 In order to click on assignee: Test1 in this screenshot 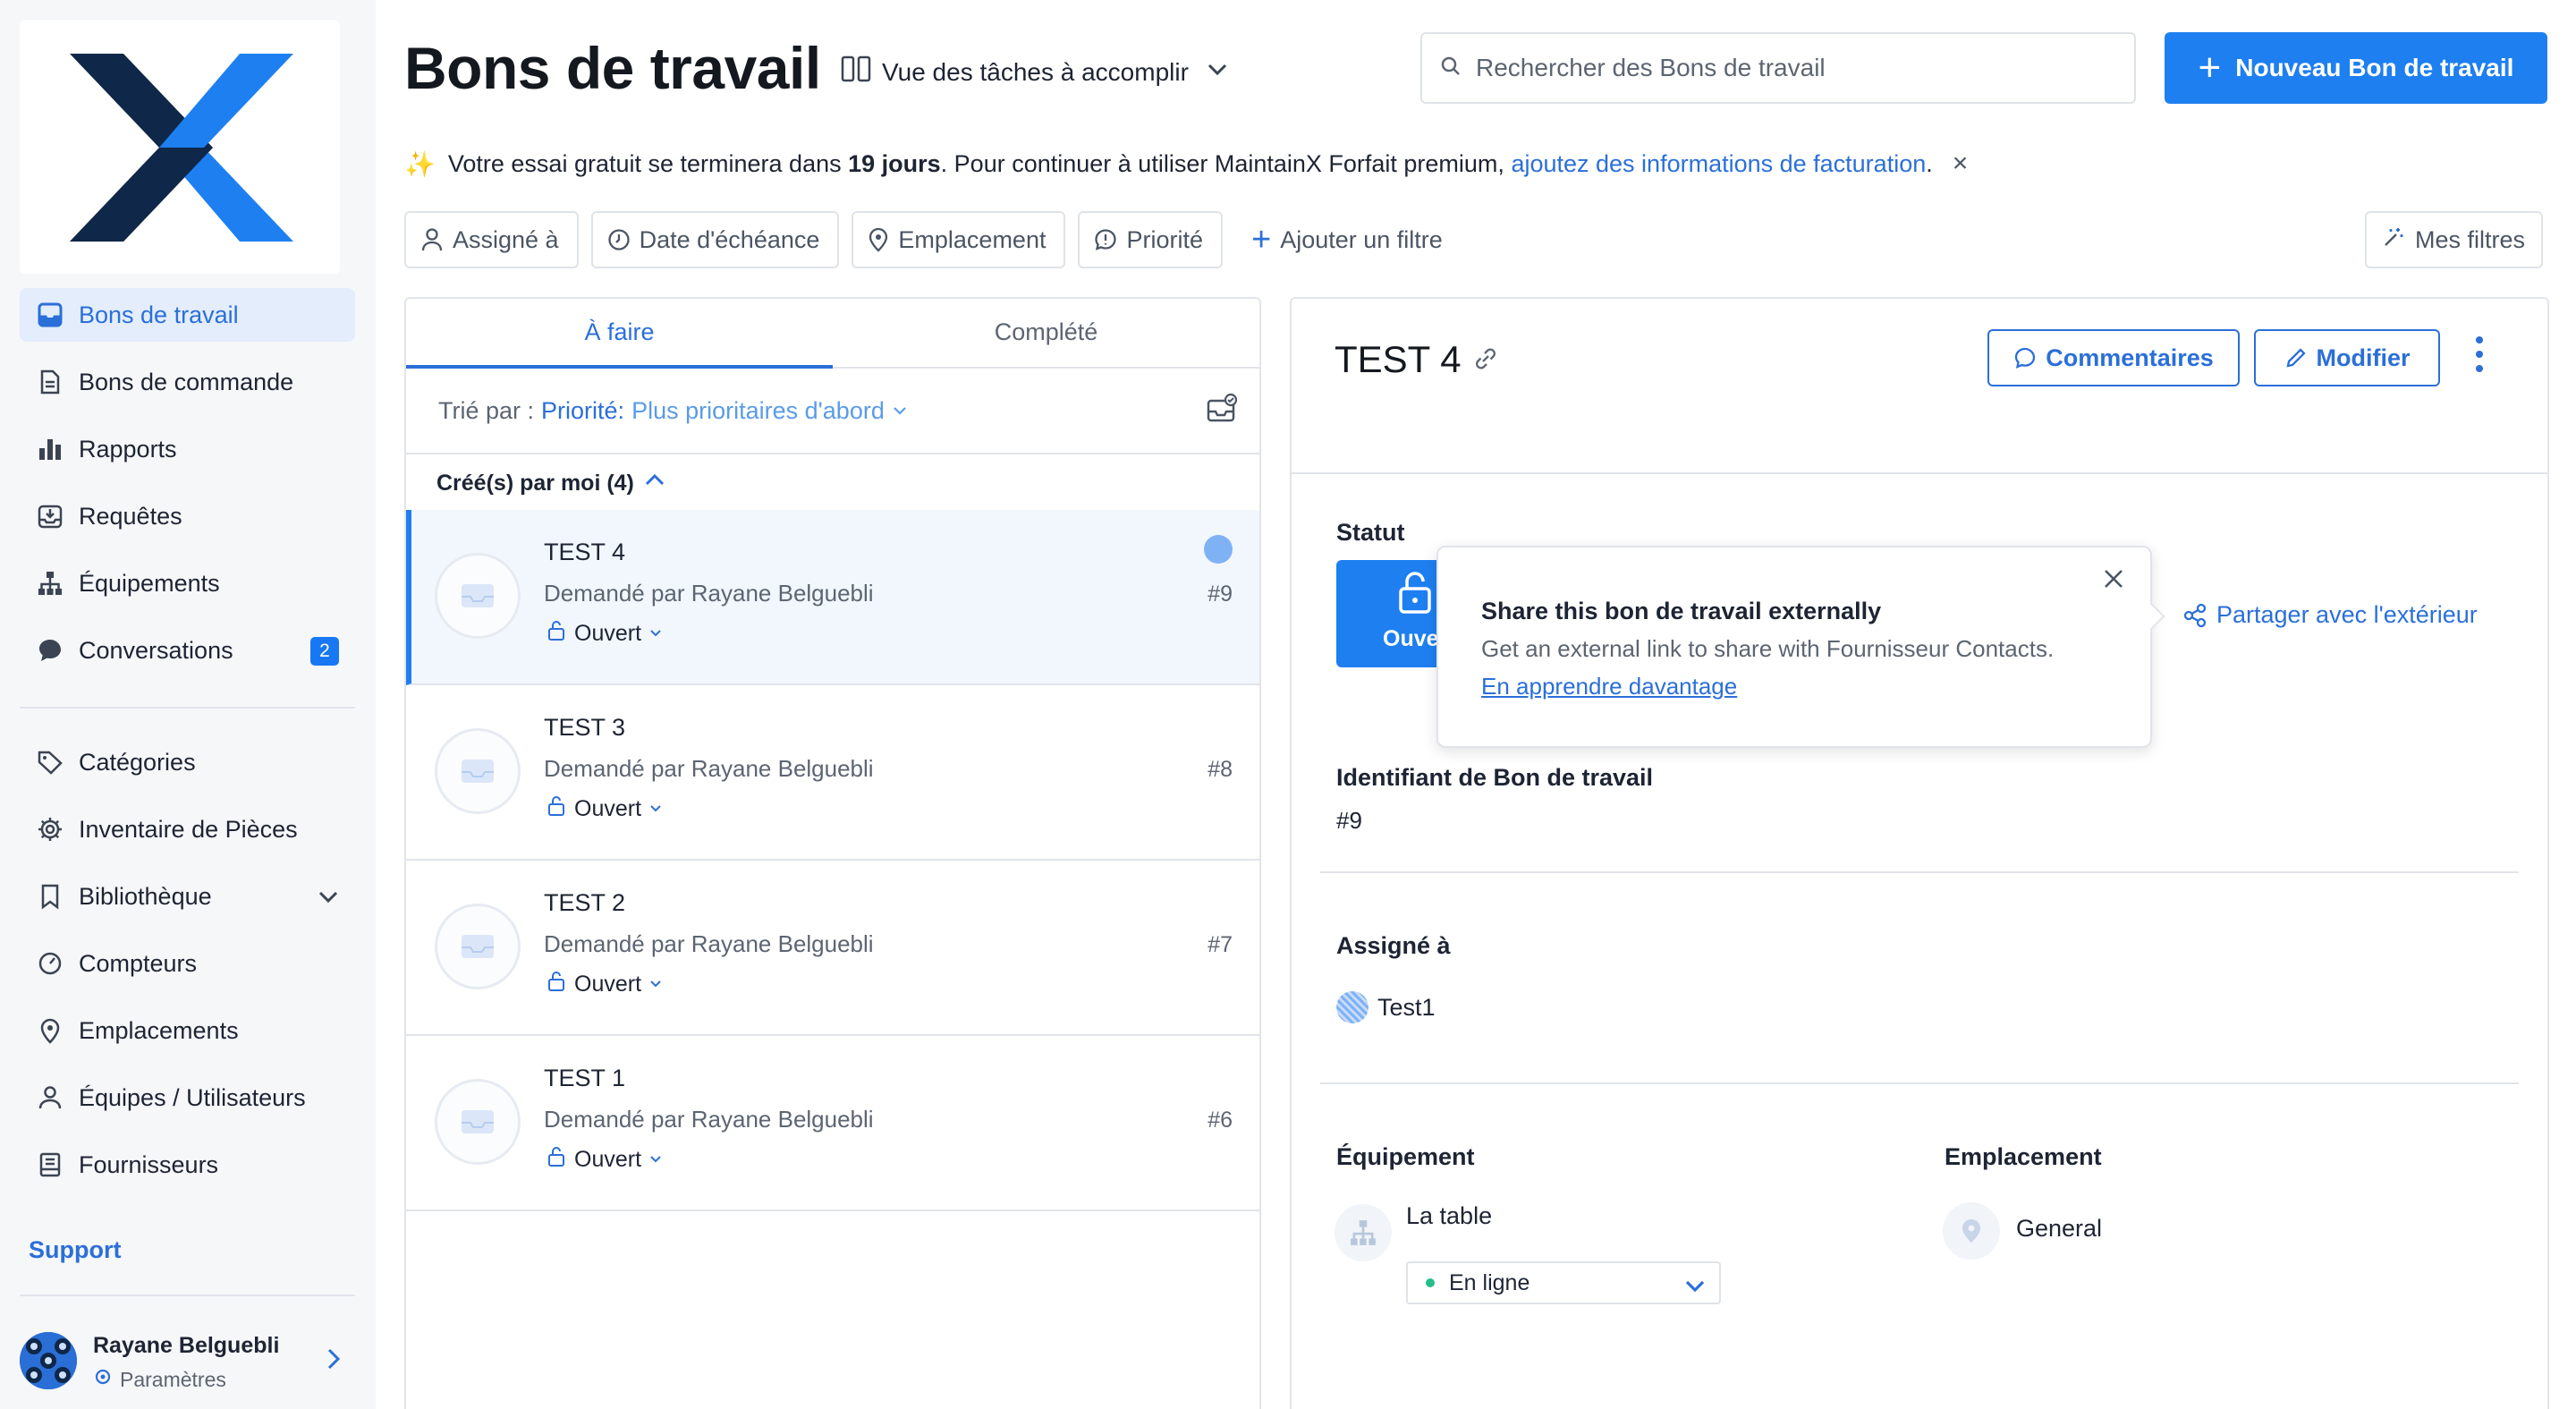, I will do `click(1386, 1007)`.